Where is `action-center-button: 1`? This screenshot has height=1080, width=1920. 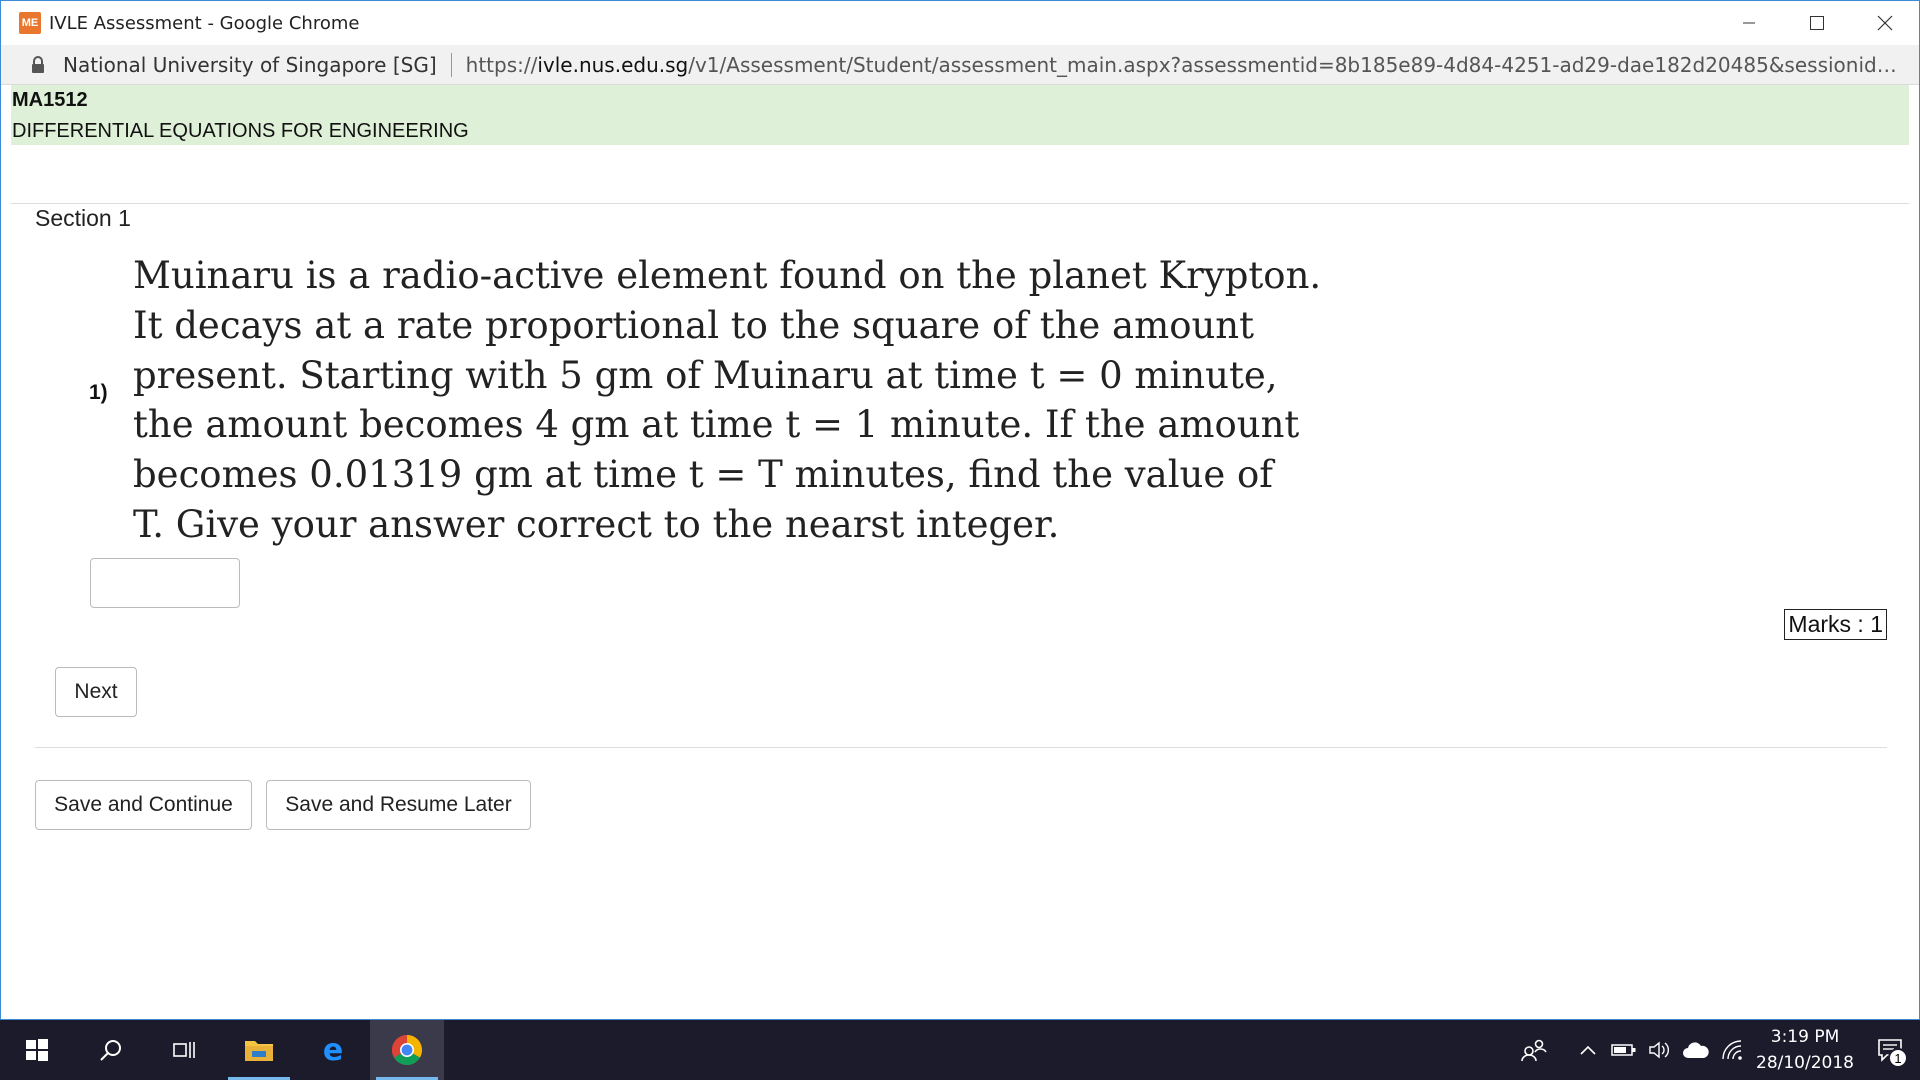
action-center-button: 1 is located at coordinates (1890, 1050).